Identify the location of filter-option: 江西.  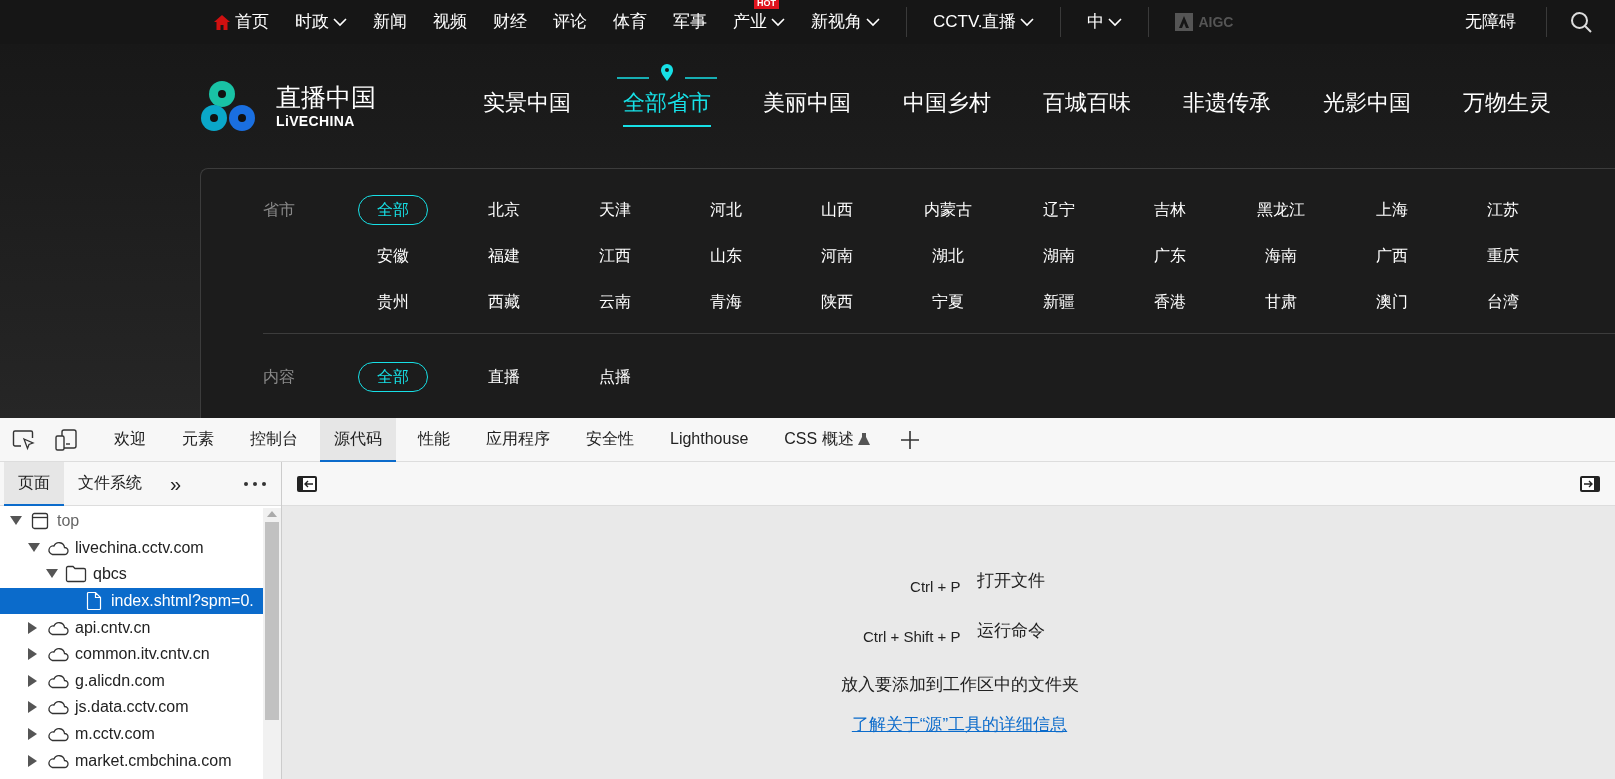
(614, 256).